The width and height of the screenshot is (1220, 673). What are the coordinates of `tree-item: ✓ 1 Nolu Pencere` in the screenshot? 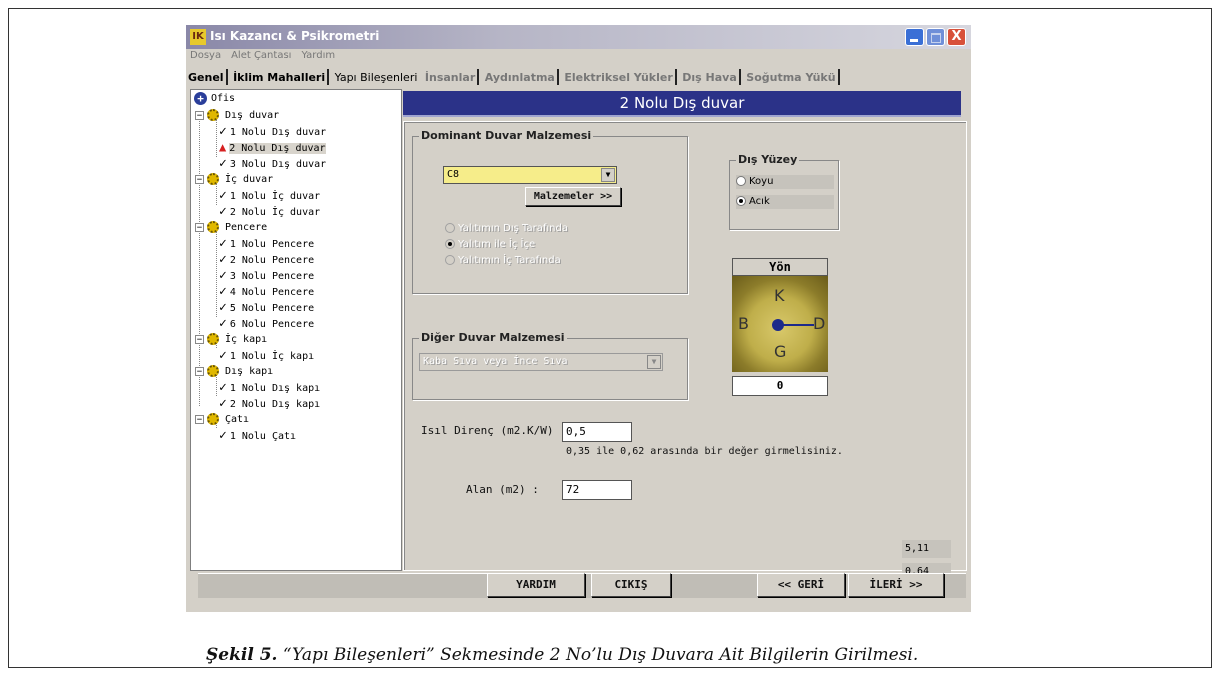 It's located at (266, 243).